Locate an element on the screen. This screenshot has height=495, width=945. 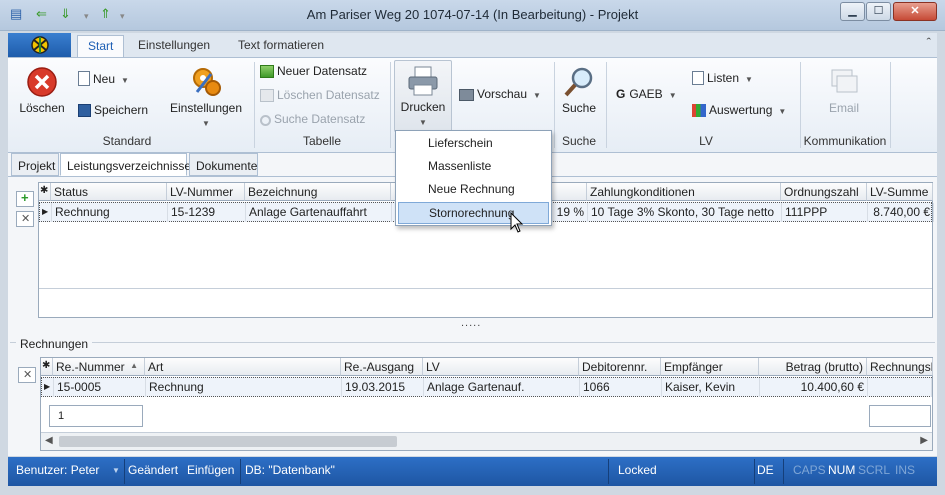
col-betrag: Betrag (brutto) is located at coordinates (813, 367).